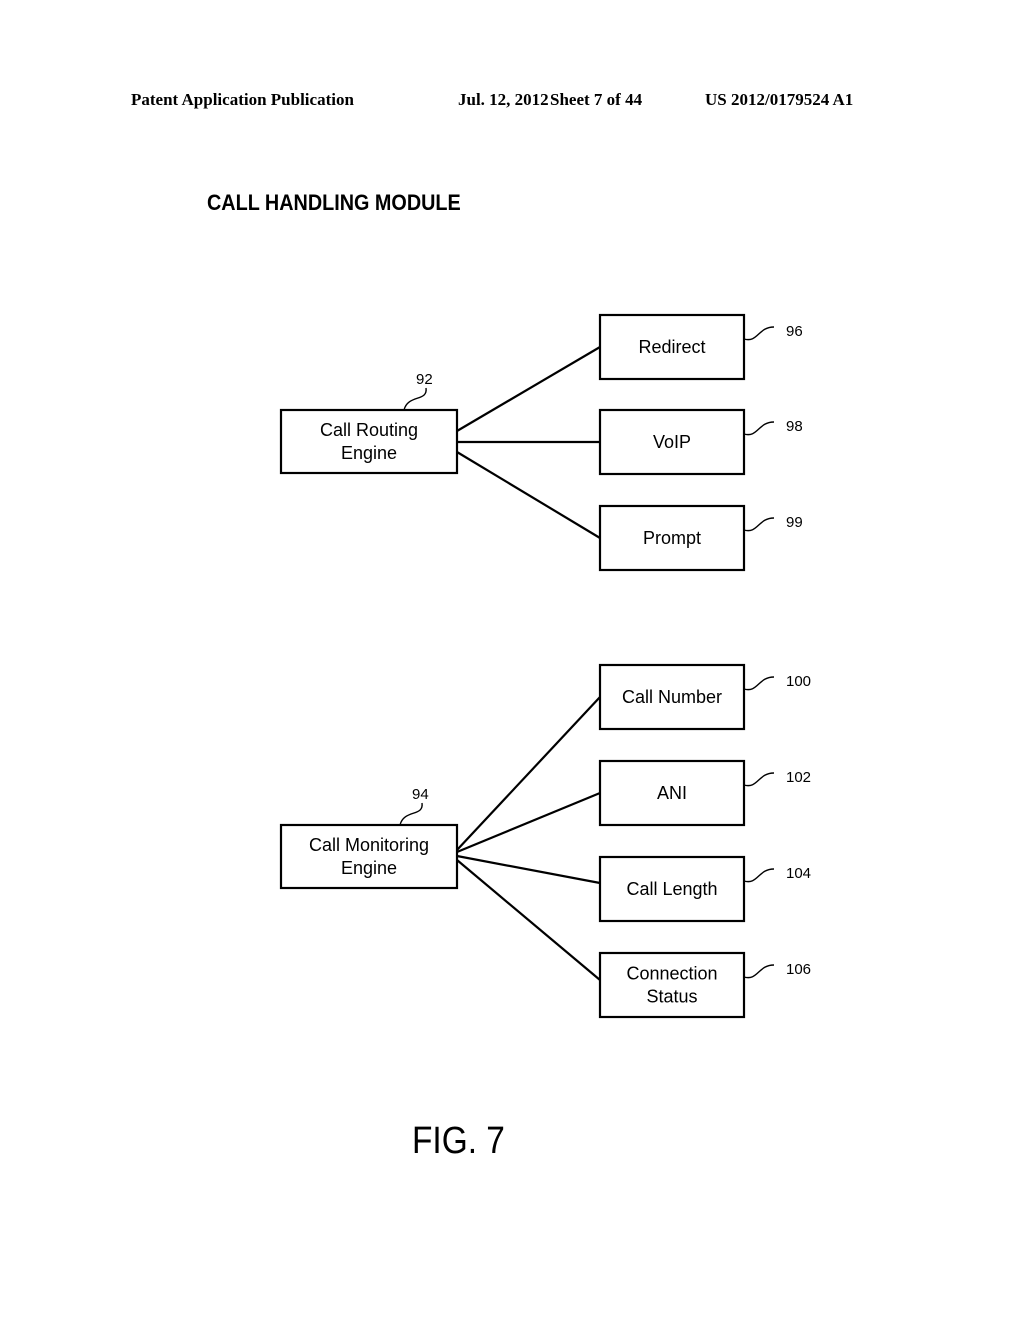 This screenshot has height=1320, width=1024. What do you see at coordinates (671, 347) in the screenshot?
I see `component-label: Redirect` at bounding box center [671, 347].